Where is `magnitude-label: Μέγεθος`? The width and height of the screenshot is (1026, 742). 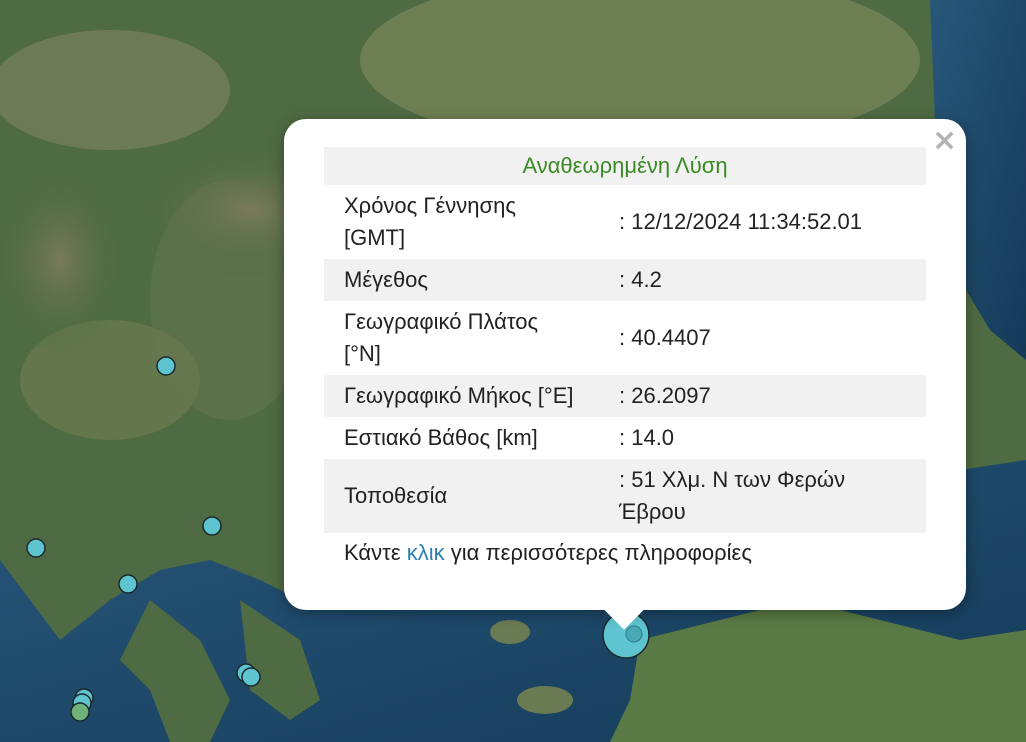 magnitude-label: Μέγεθος is located at coordinates (461, 280).